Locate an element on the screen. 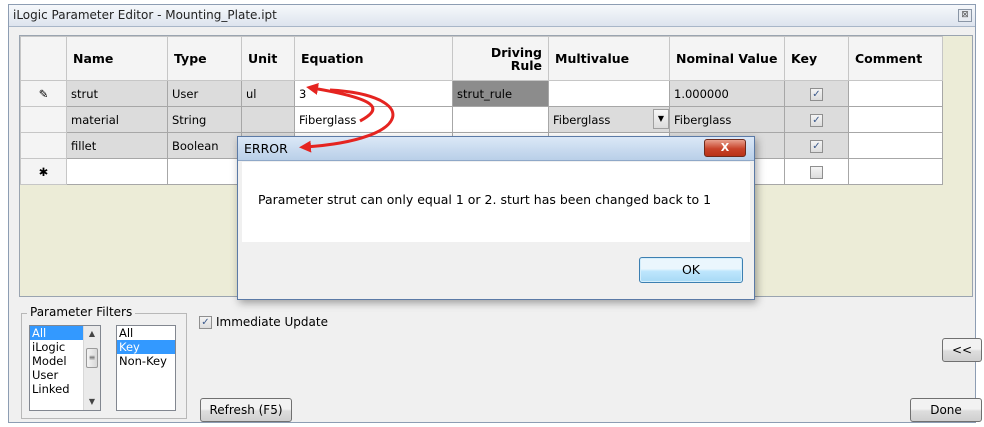 Image resolution: width=984 pixels, height=427 pixels. scrollbar: ▲ ≡ ▼ is located at coordinates (91, 368).